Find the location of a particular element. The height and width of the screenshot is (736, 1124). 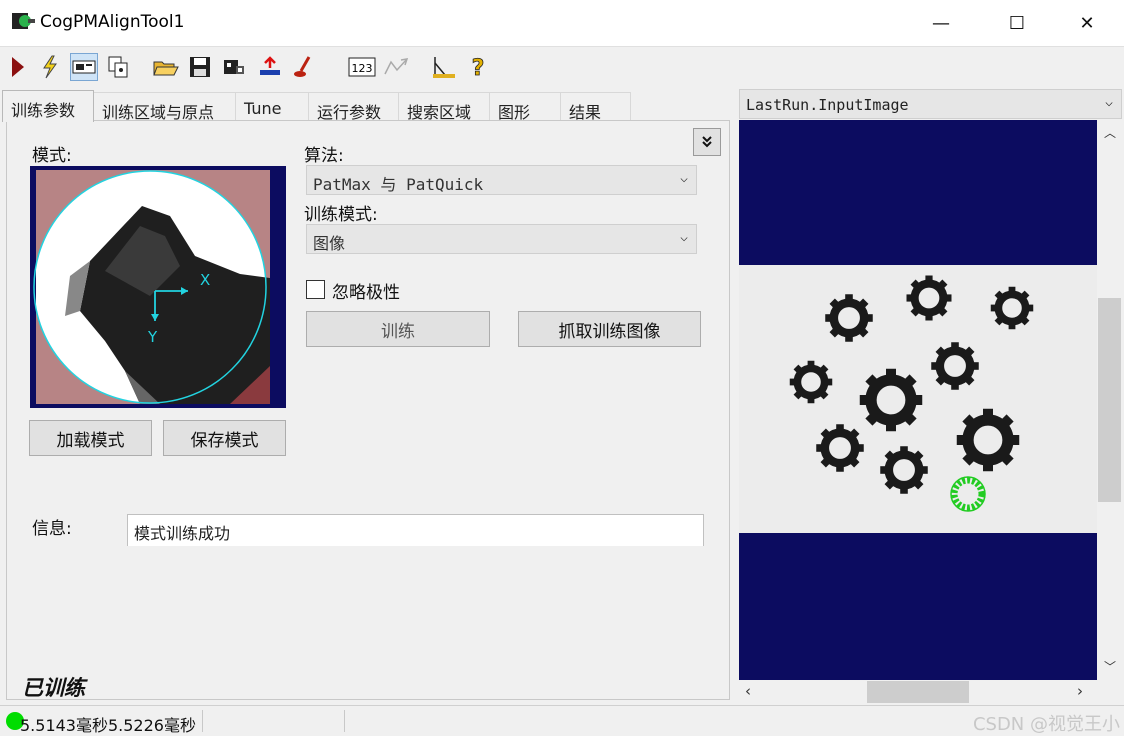

run-button is located at coordinates (18, 67).